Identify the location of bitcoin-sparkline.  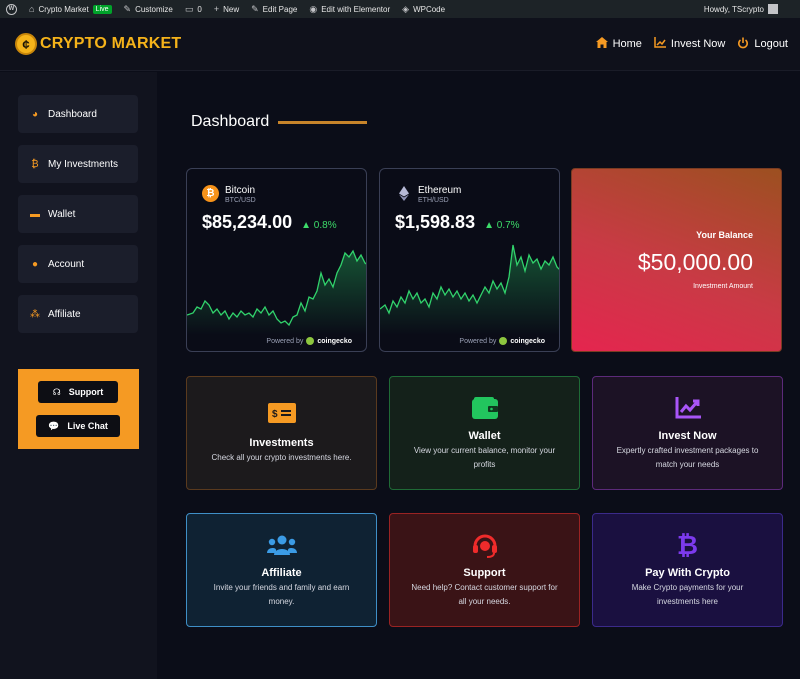
(276, 292).